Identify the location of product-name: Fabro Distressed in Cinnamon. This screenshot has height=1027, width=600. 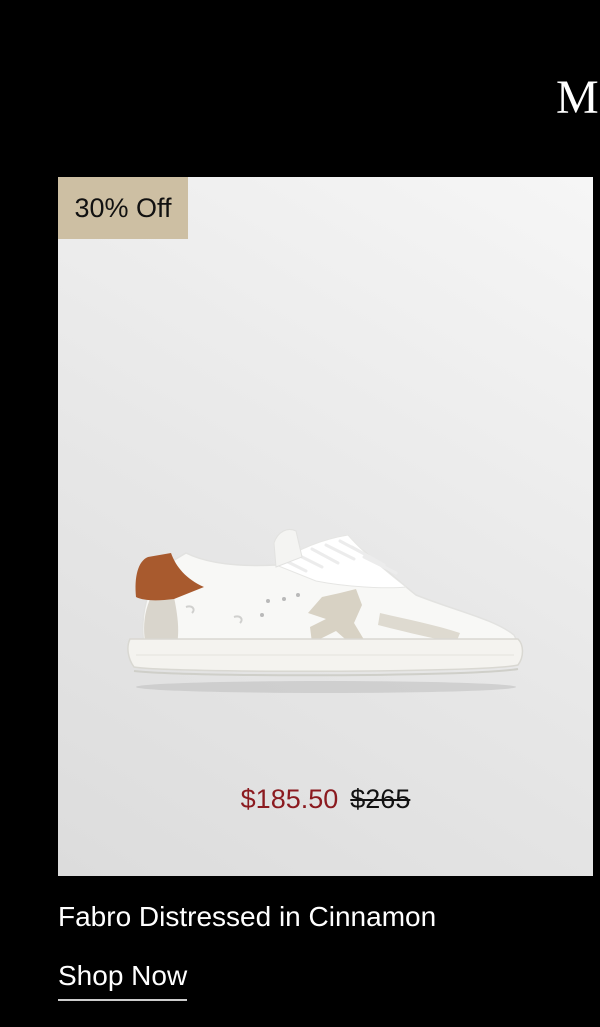
(247, 917).